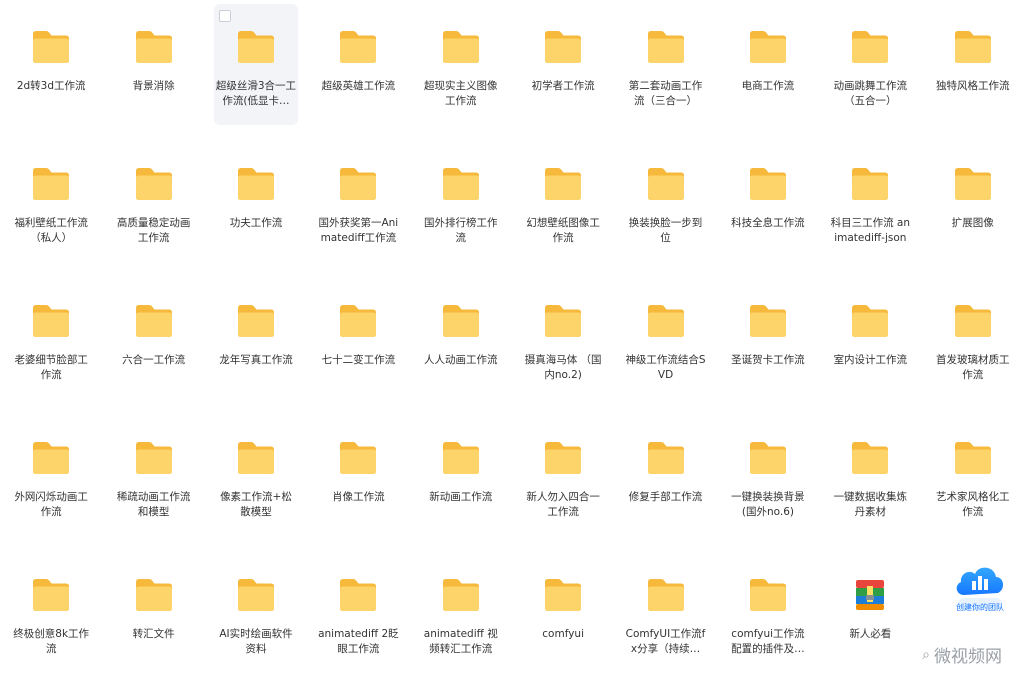  I want to click on file-item: 超现实主义图像工作流, so click(461, 68).